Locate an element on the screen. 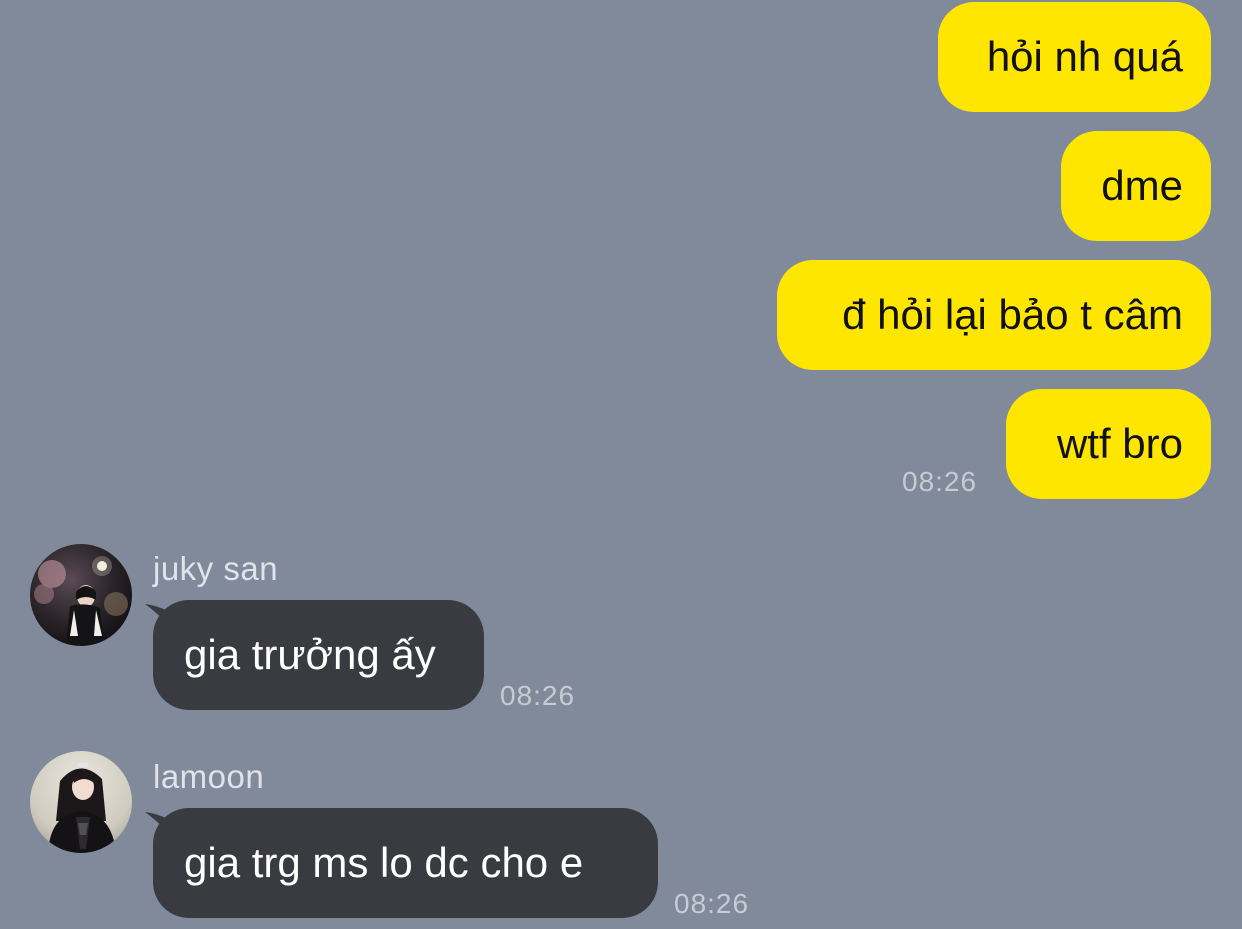 This screenshot has height=929, width=1242. incoming-message-bubble: gia trưởng ấy is located at coordinates (318, 655).